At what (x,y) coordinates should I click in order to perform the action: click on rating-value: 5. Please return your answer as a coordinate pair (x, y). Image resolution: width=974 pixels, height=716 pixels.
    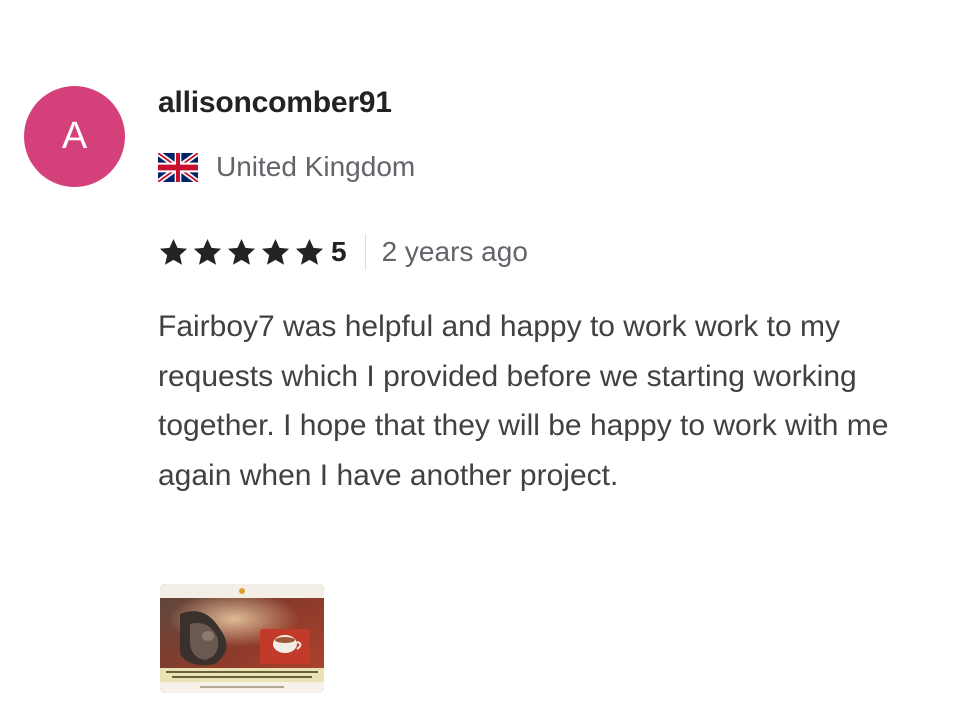
    Looking at the image, I should click on (339, 251).